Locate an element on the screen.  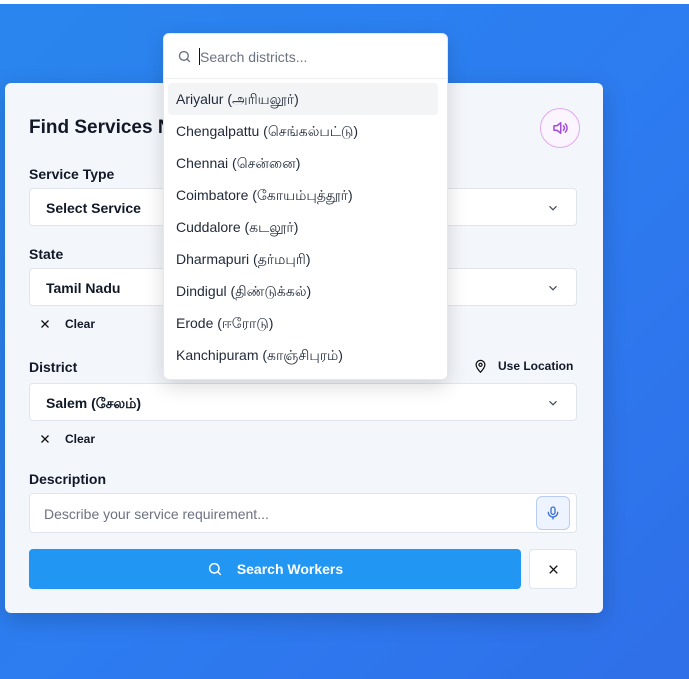
text-caret is located at coordinates (199, 56).